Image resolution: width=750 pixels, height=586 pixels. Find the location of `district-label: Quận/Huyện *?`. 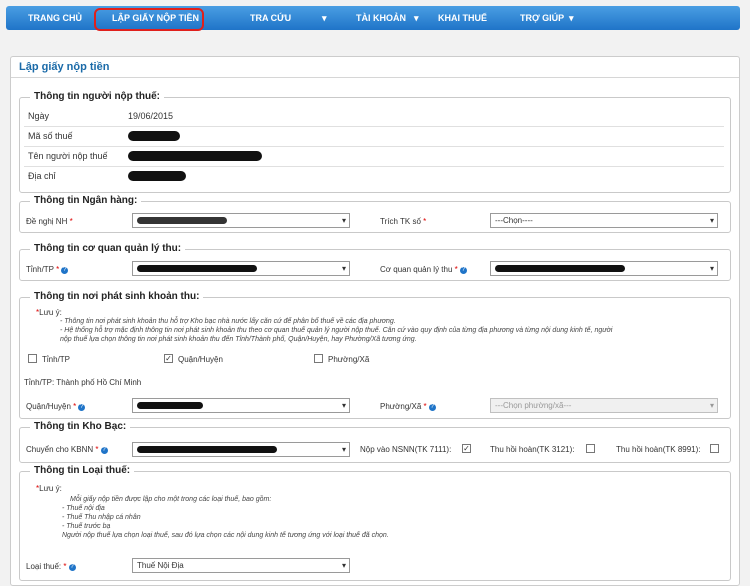

district-label: Quận/Huyện *? is located at coordinates (56, 406).